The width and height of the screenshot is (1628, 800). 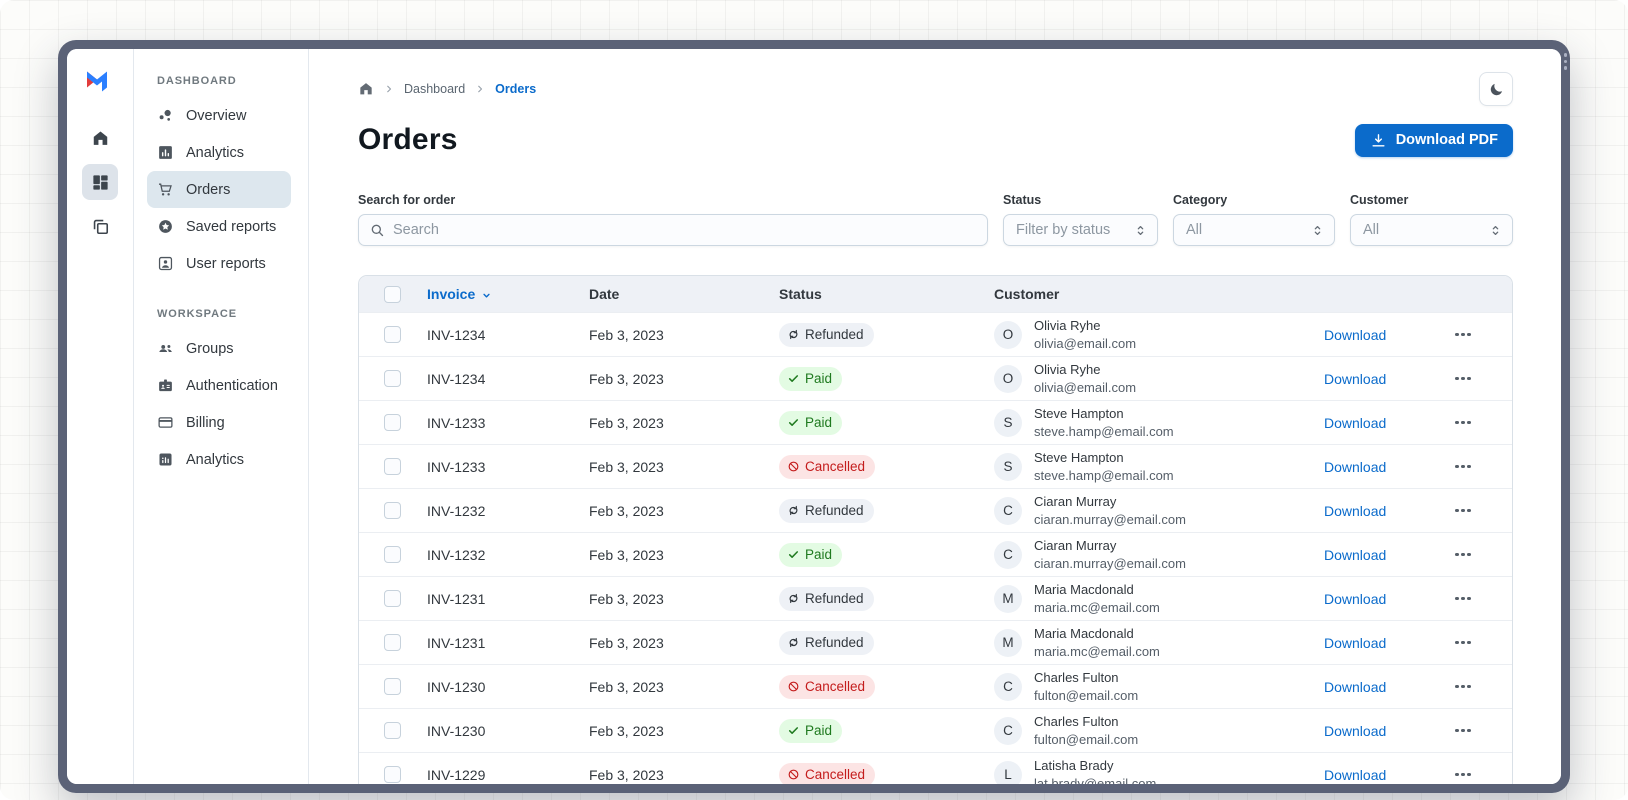 I want to click on sidebar-item-label: Groups, so click(x=210, y=348).